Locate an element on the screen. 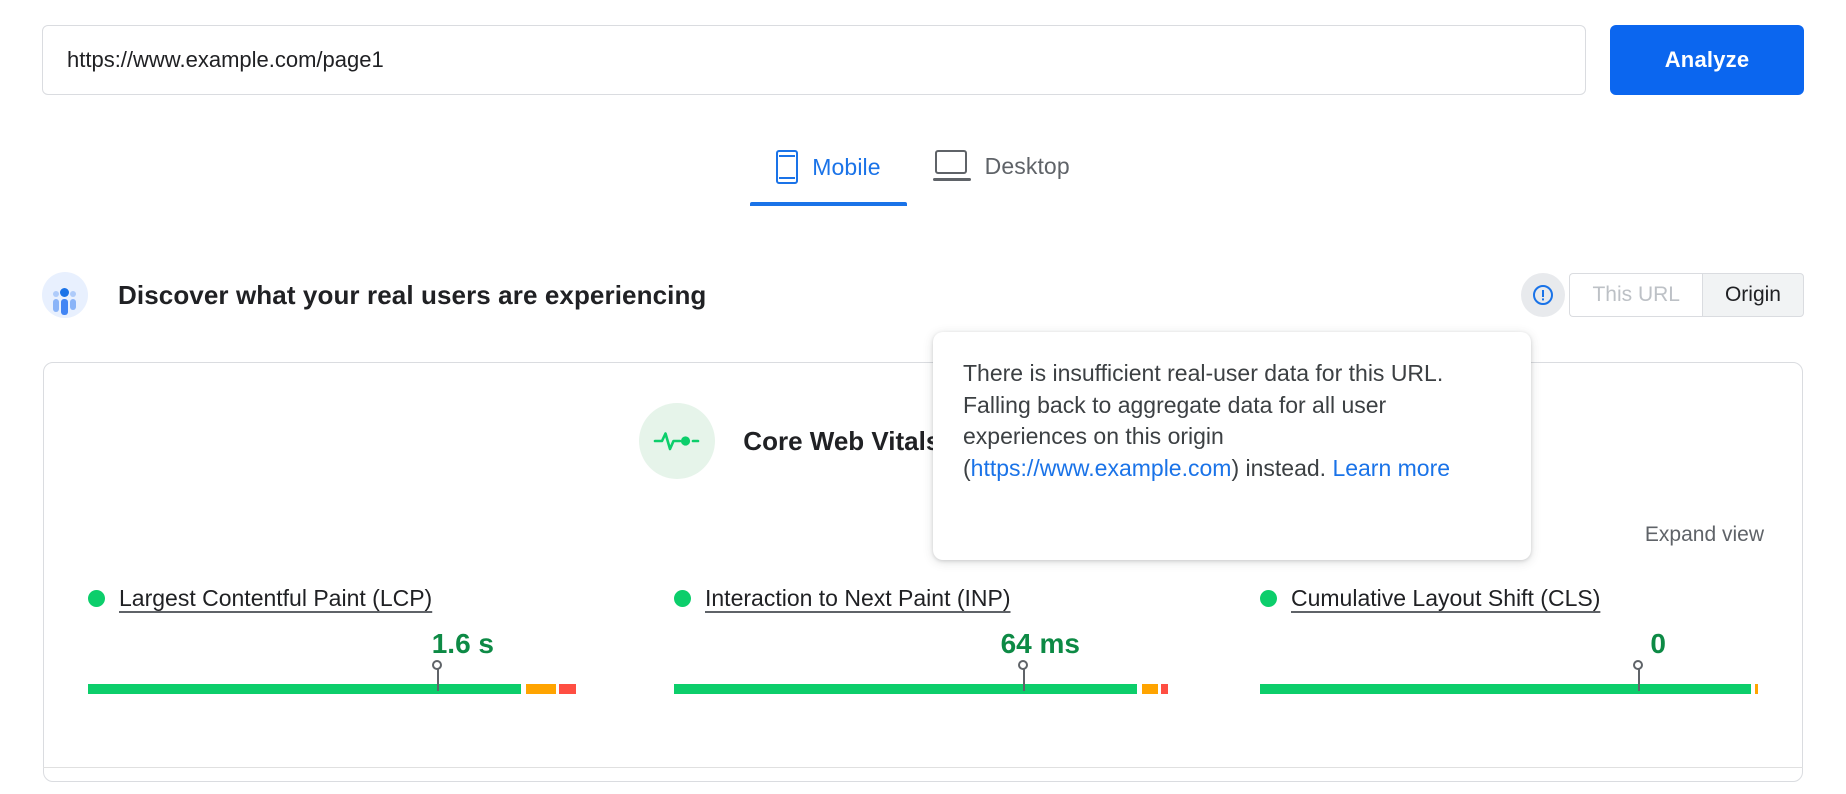  info-circle-icon is located at coordinates (1543, 295).